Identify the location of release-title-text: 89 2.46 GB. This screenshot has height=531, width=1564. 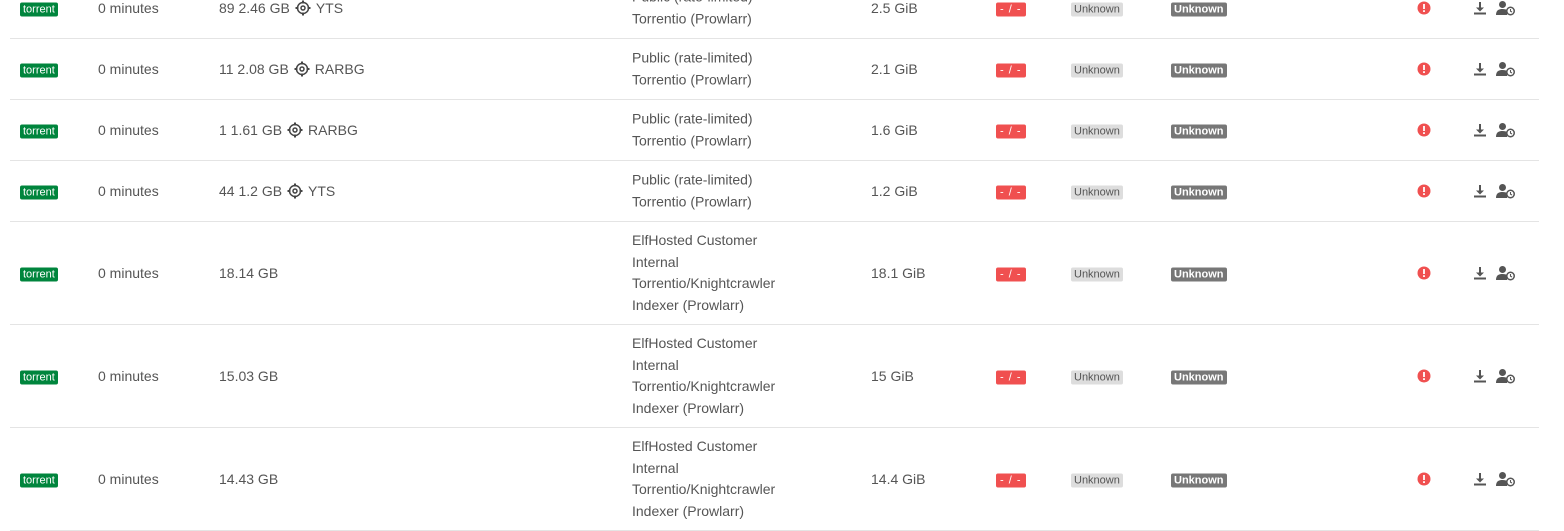
(254, 8).